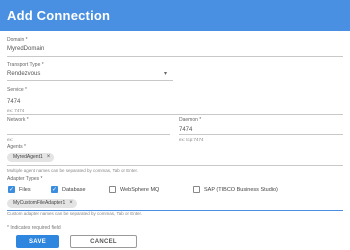 Image resolution: width=350 pixels, height=250 pixels. Describe the element at coordinates (25, 189) in the screenshot. I see `adapter-option-label: Files` at that location.